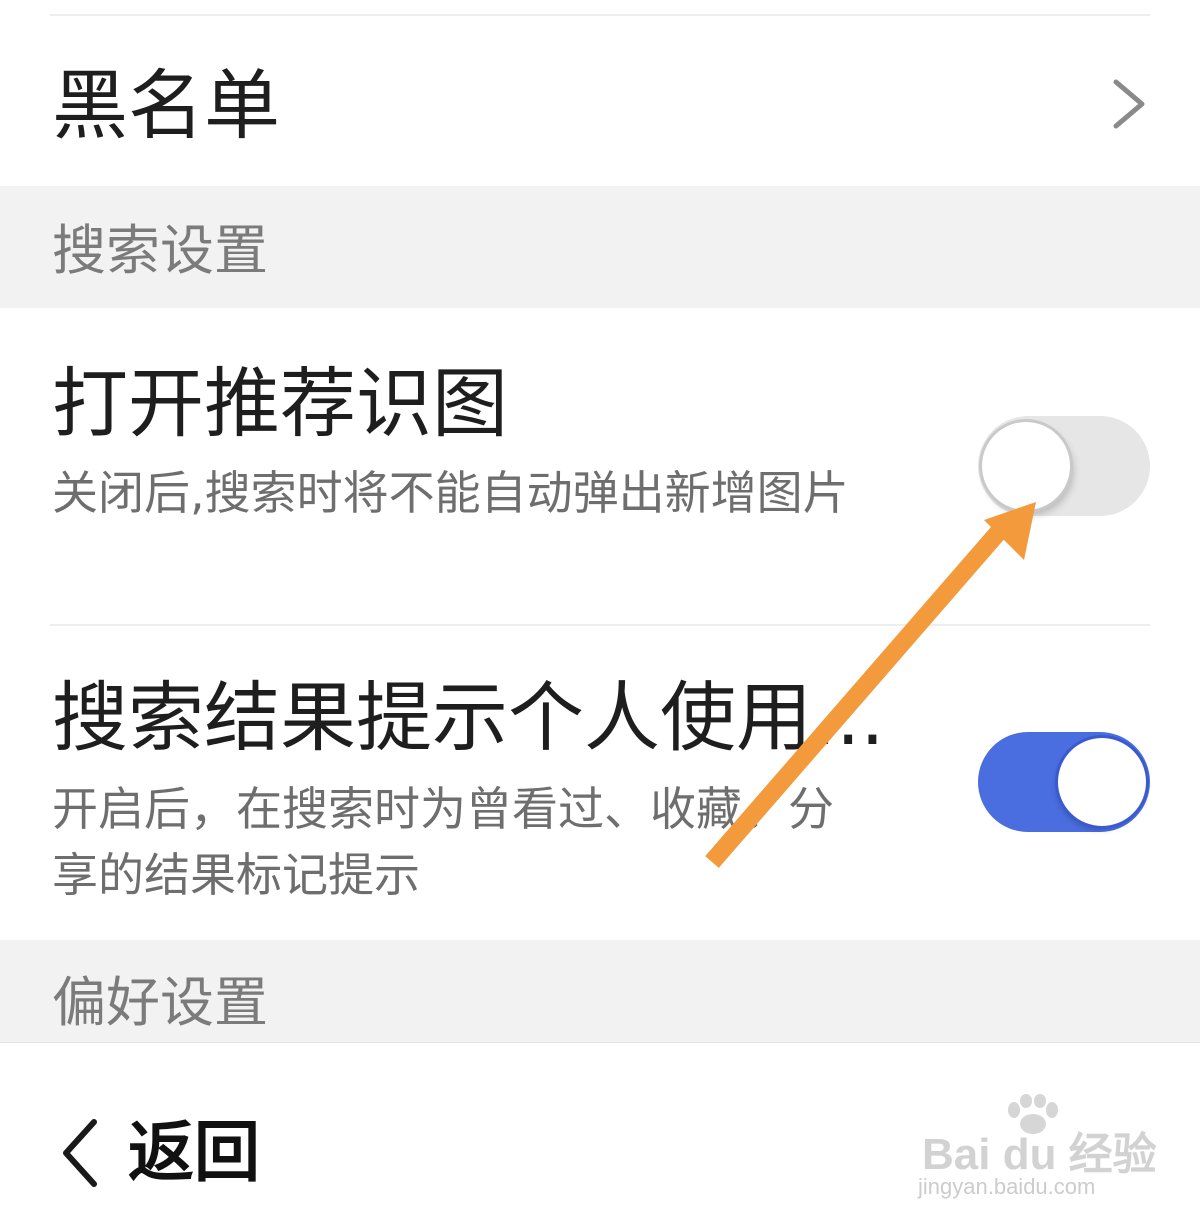 Image resolution: width=1200 pixels, height=1225 pixels. Describe the element at coordinates (194, 1152) in the screenshot. I see `back-label: 返回` at that location.